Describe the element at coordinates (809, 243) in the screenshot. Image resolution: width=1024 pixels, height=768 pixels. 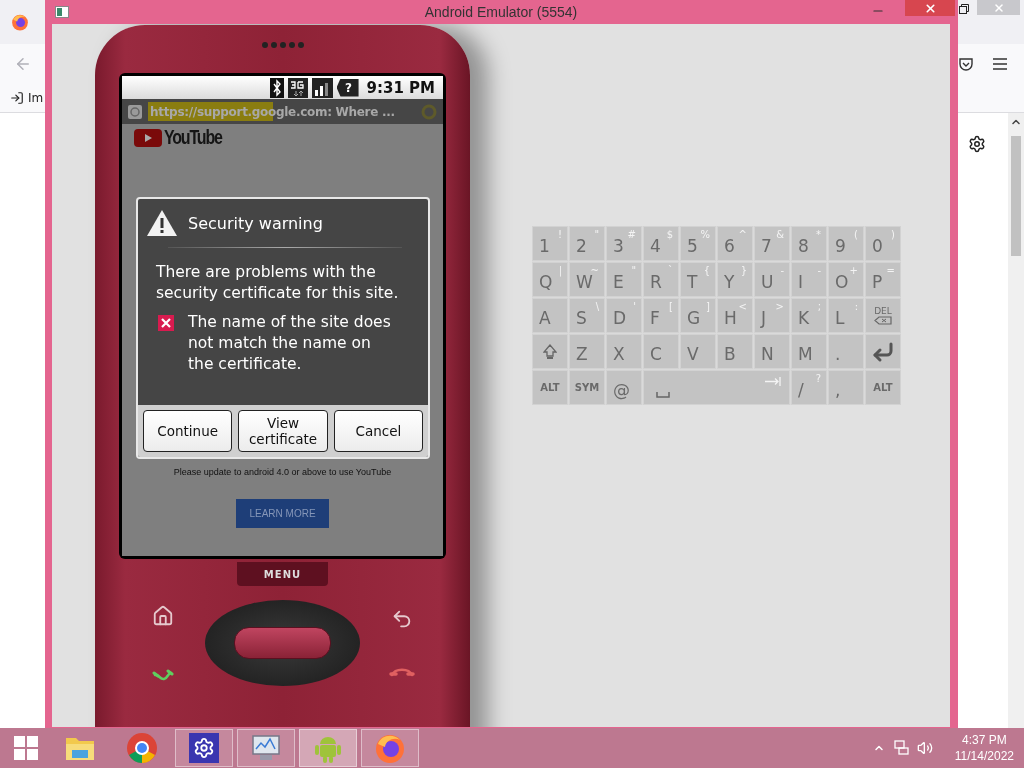
I see `keyboard-key: 8 *` at that location.